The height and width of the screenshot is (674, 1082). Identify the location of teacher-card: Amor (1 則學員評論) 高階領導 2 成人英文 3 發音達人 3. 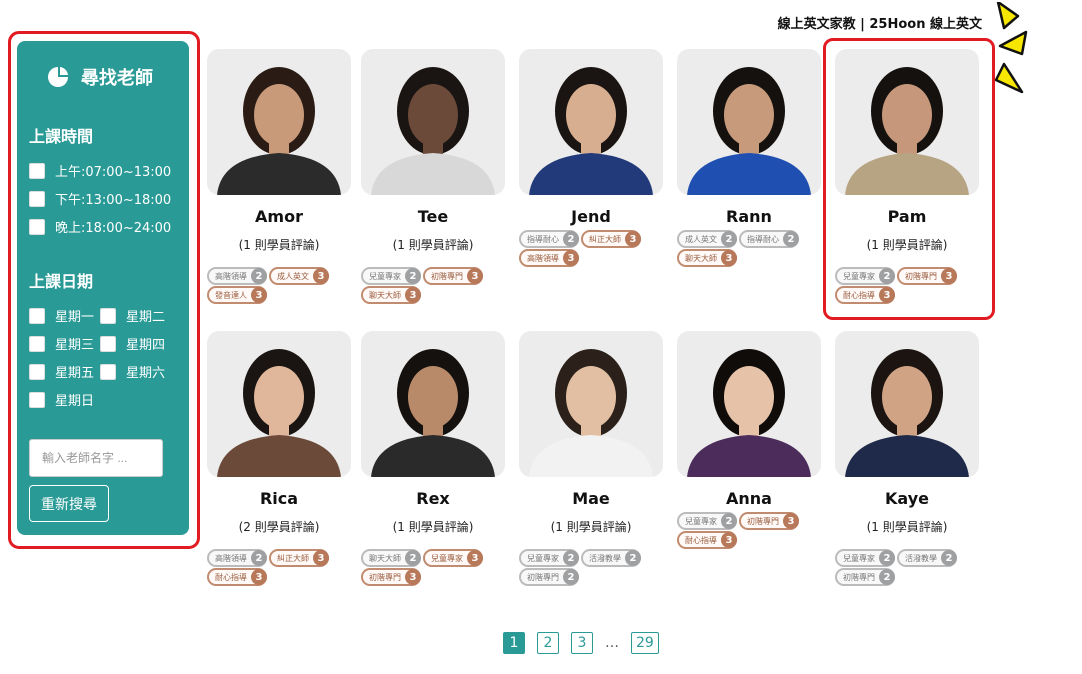
(281, 176).